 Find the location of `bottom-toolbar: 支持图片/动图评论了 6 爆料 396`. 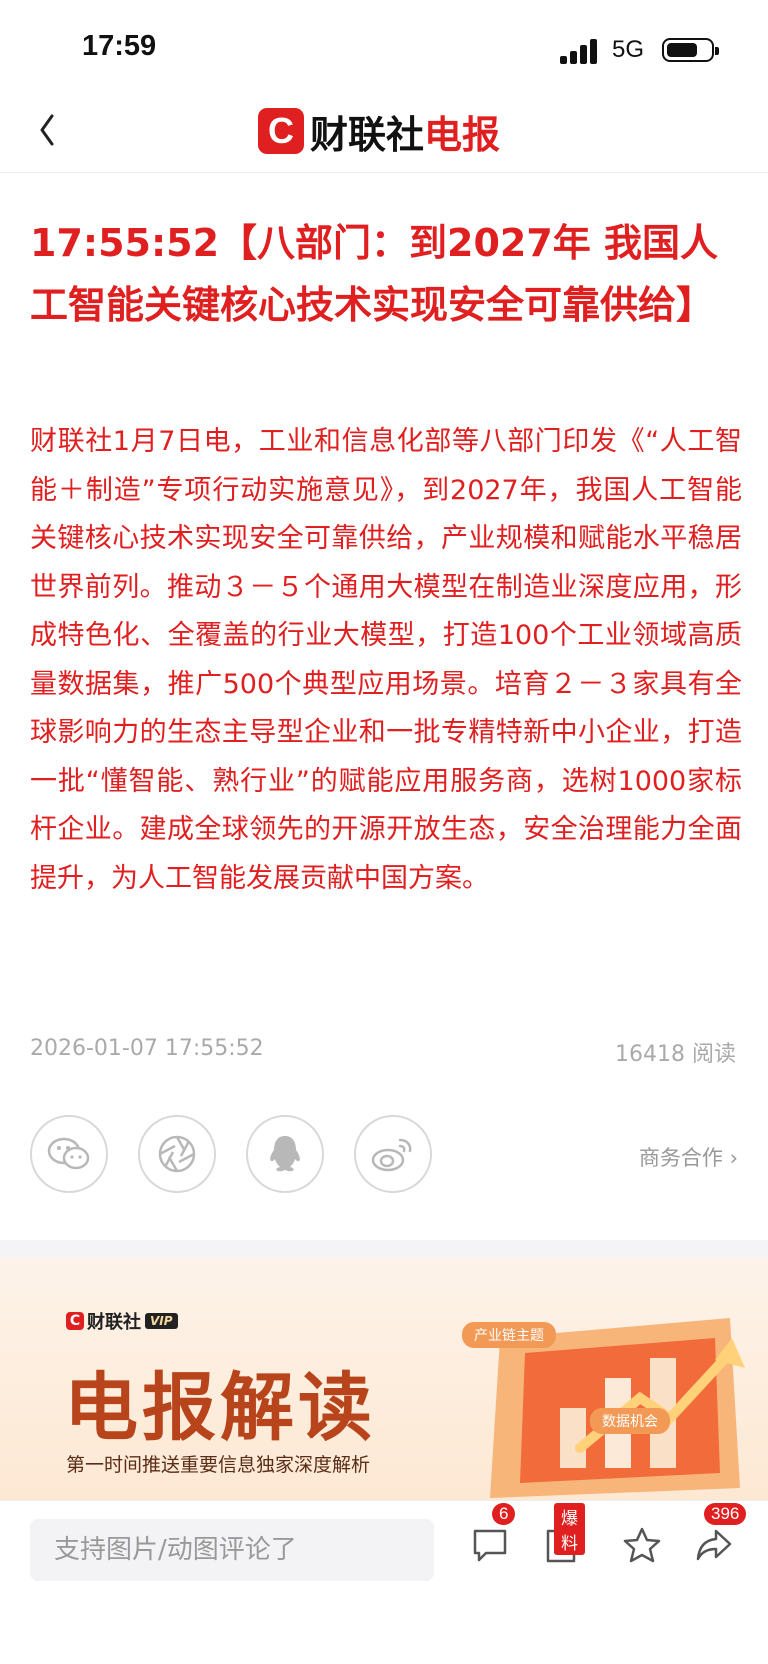

bottom-toolbar: 支持图片/动图评论了 6 爆料 396 is located at coordinates (384, 1582).